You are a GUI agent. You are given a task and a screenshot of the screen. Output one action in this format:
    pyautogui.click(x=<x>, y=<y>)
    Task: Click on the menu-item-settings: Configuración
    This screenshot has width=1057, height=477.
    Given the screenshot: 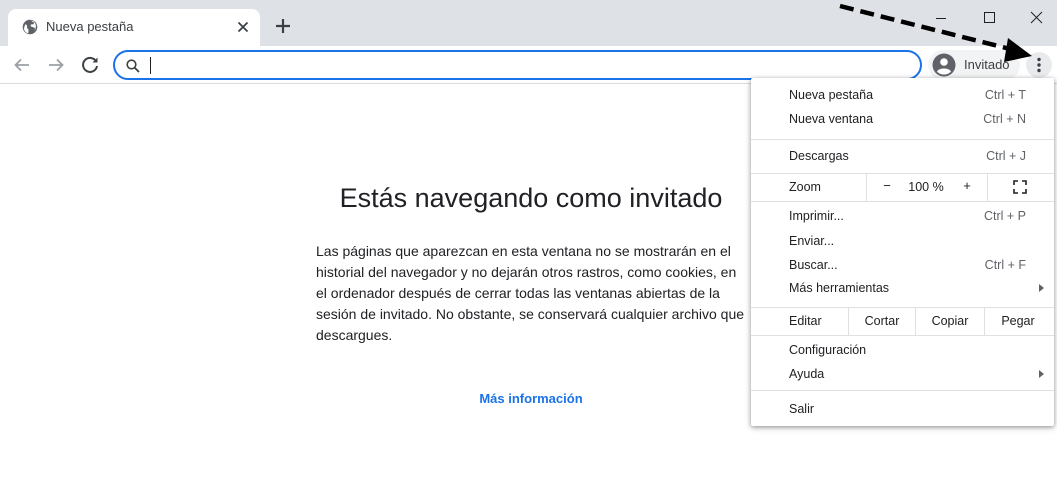 What is the action you would take?
    pyautogui.click(x=902, y=350)
    